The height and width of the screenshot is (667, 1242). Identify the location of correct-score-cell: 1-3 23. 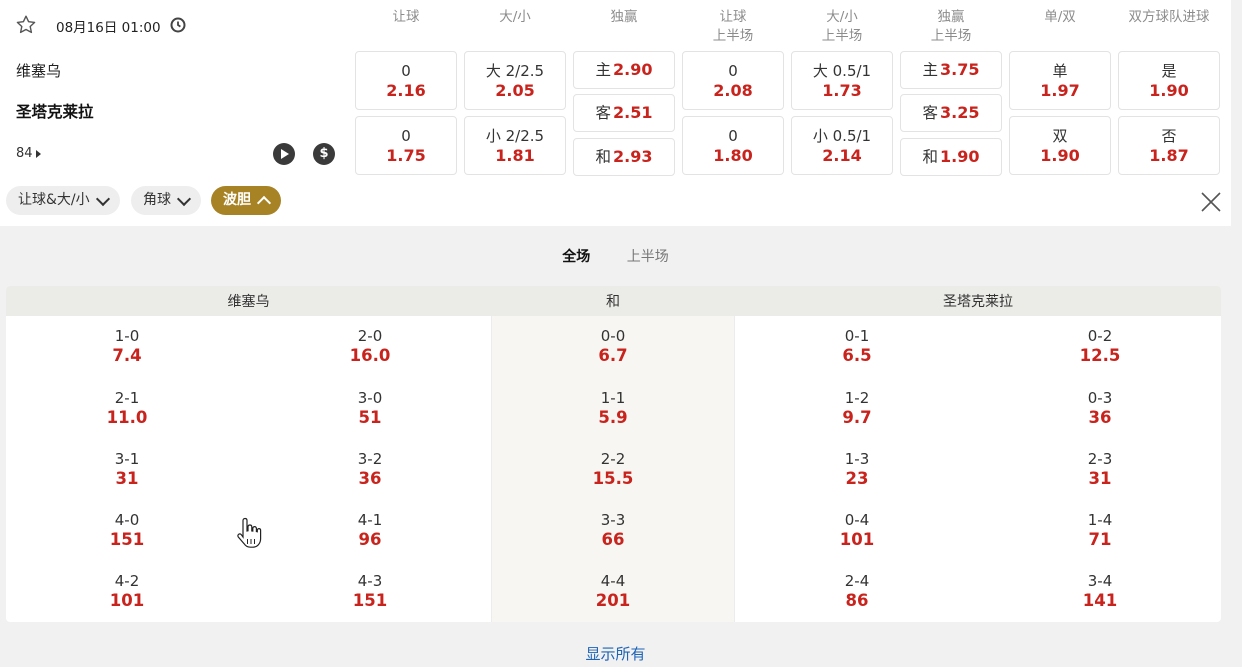
(857, 469).